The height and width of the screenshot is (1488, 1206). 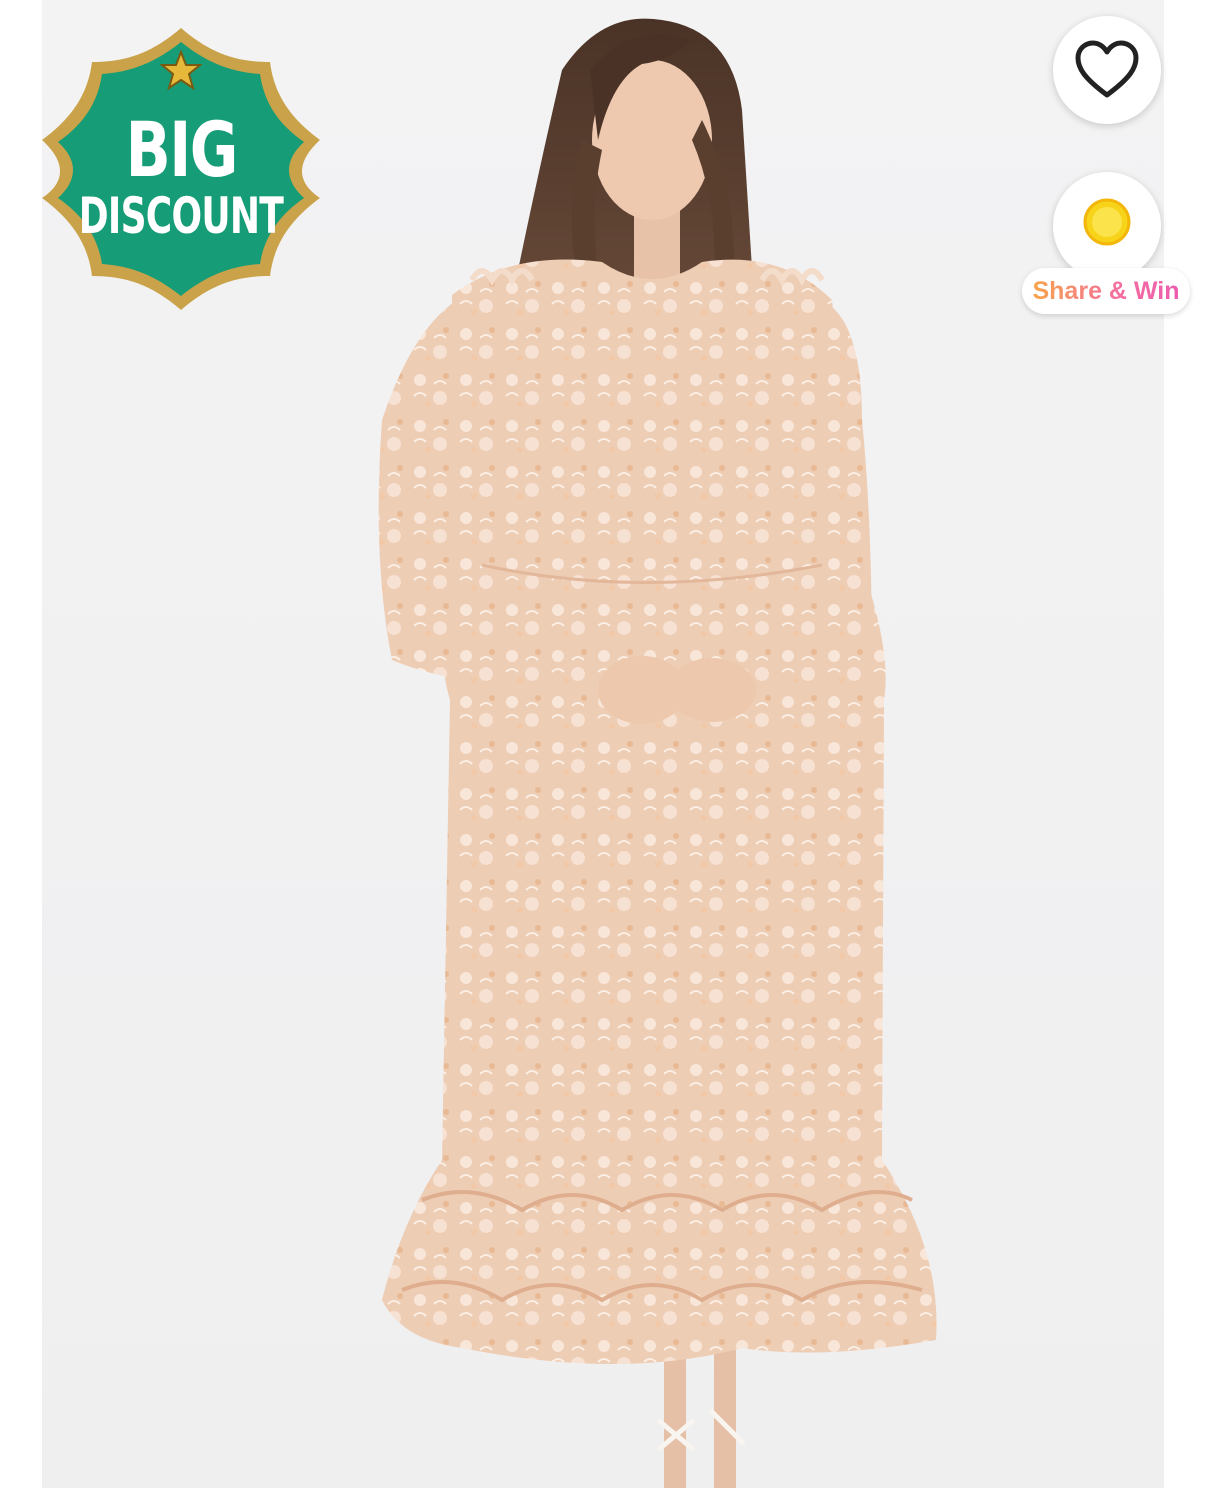 I want to click on heart-outline-icon, so click(x=1107, y=69).